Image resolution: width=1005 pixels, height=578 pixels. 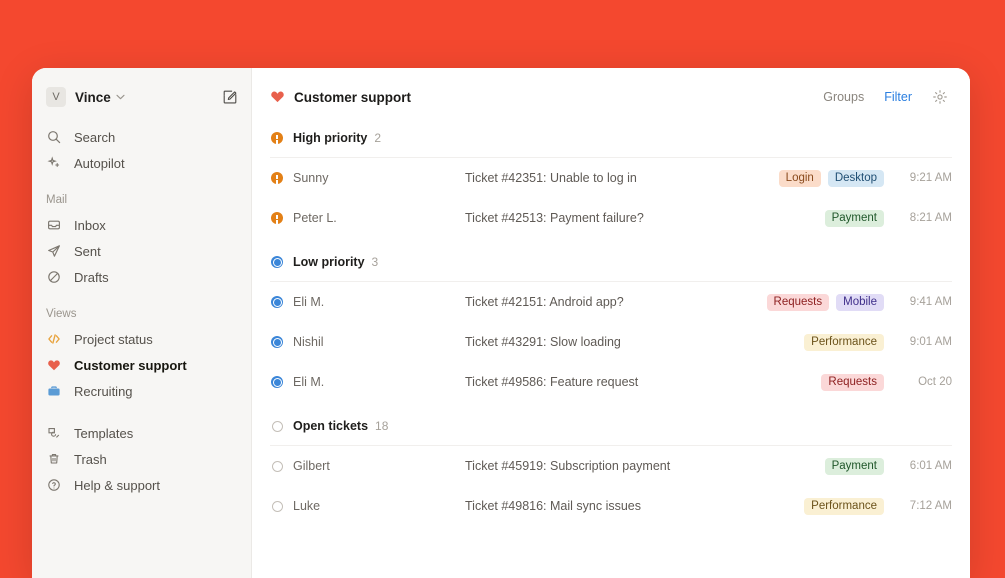 I want to click on high-priority-dot, so click(x=277, y=178).